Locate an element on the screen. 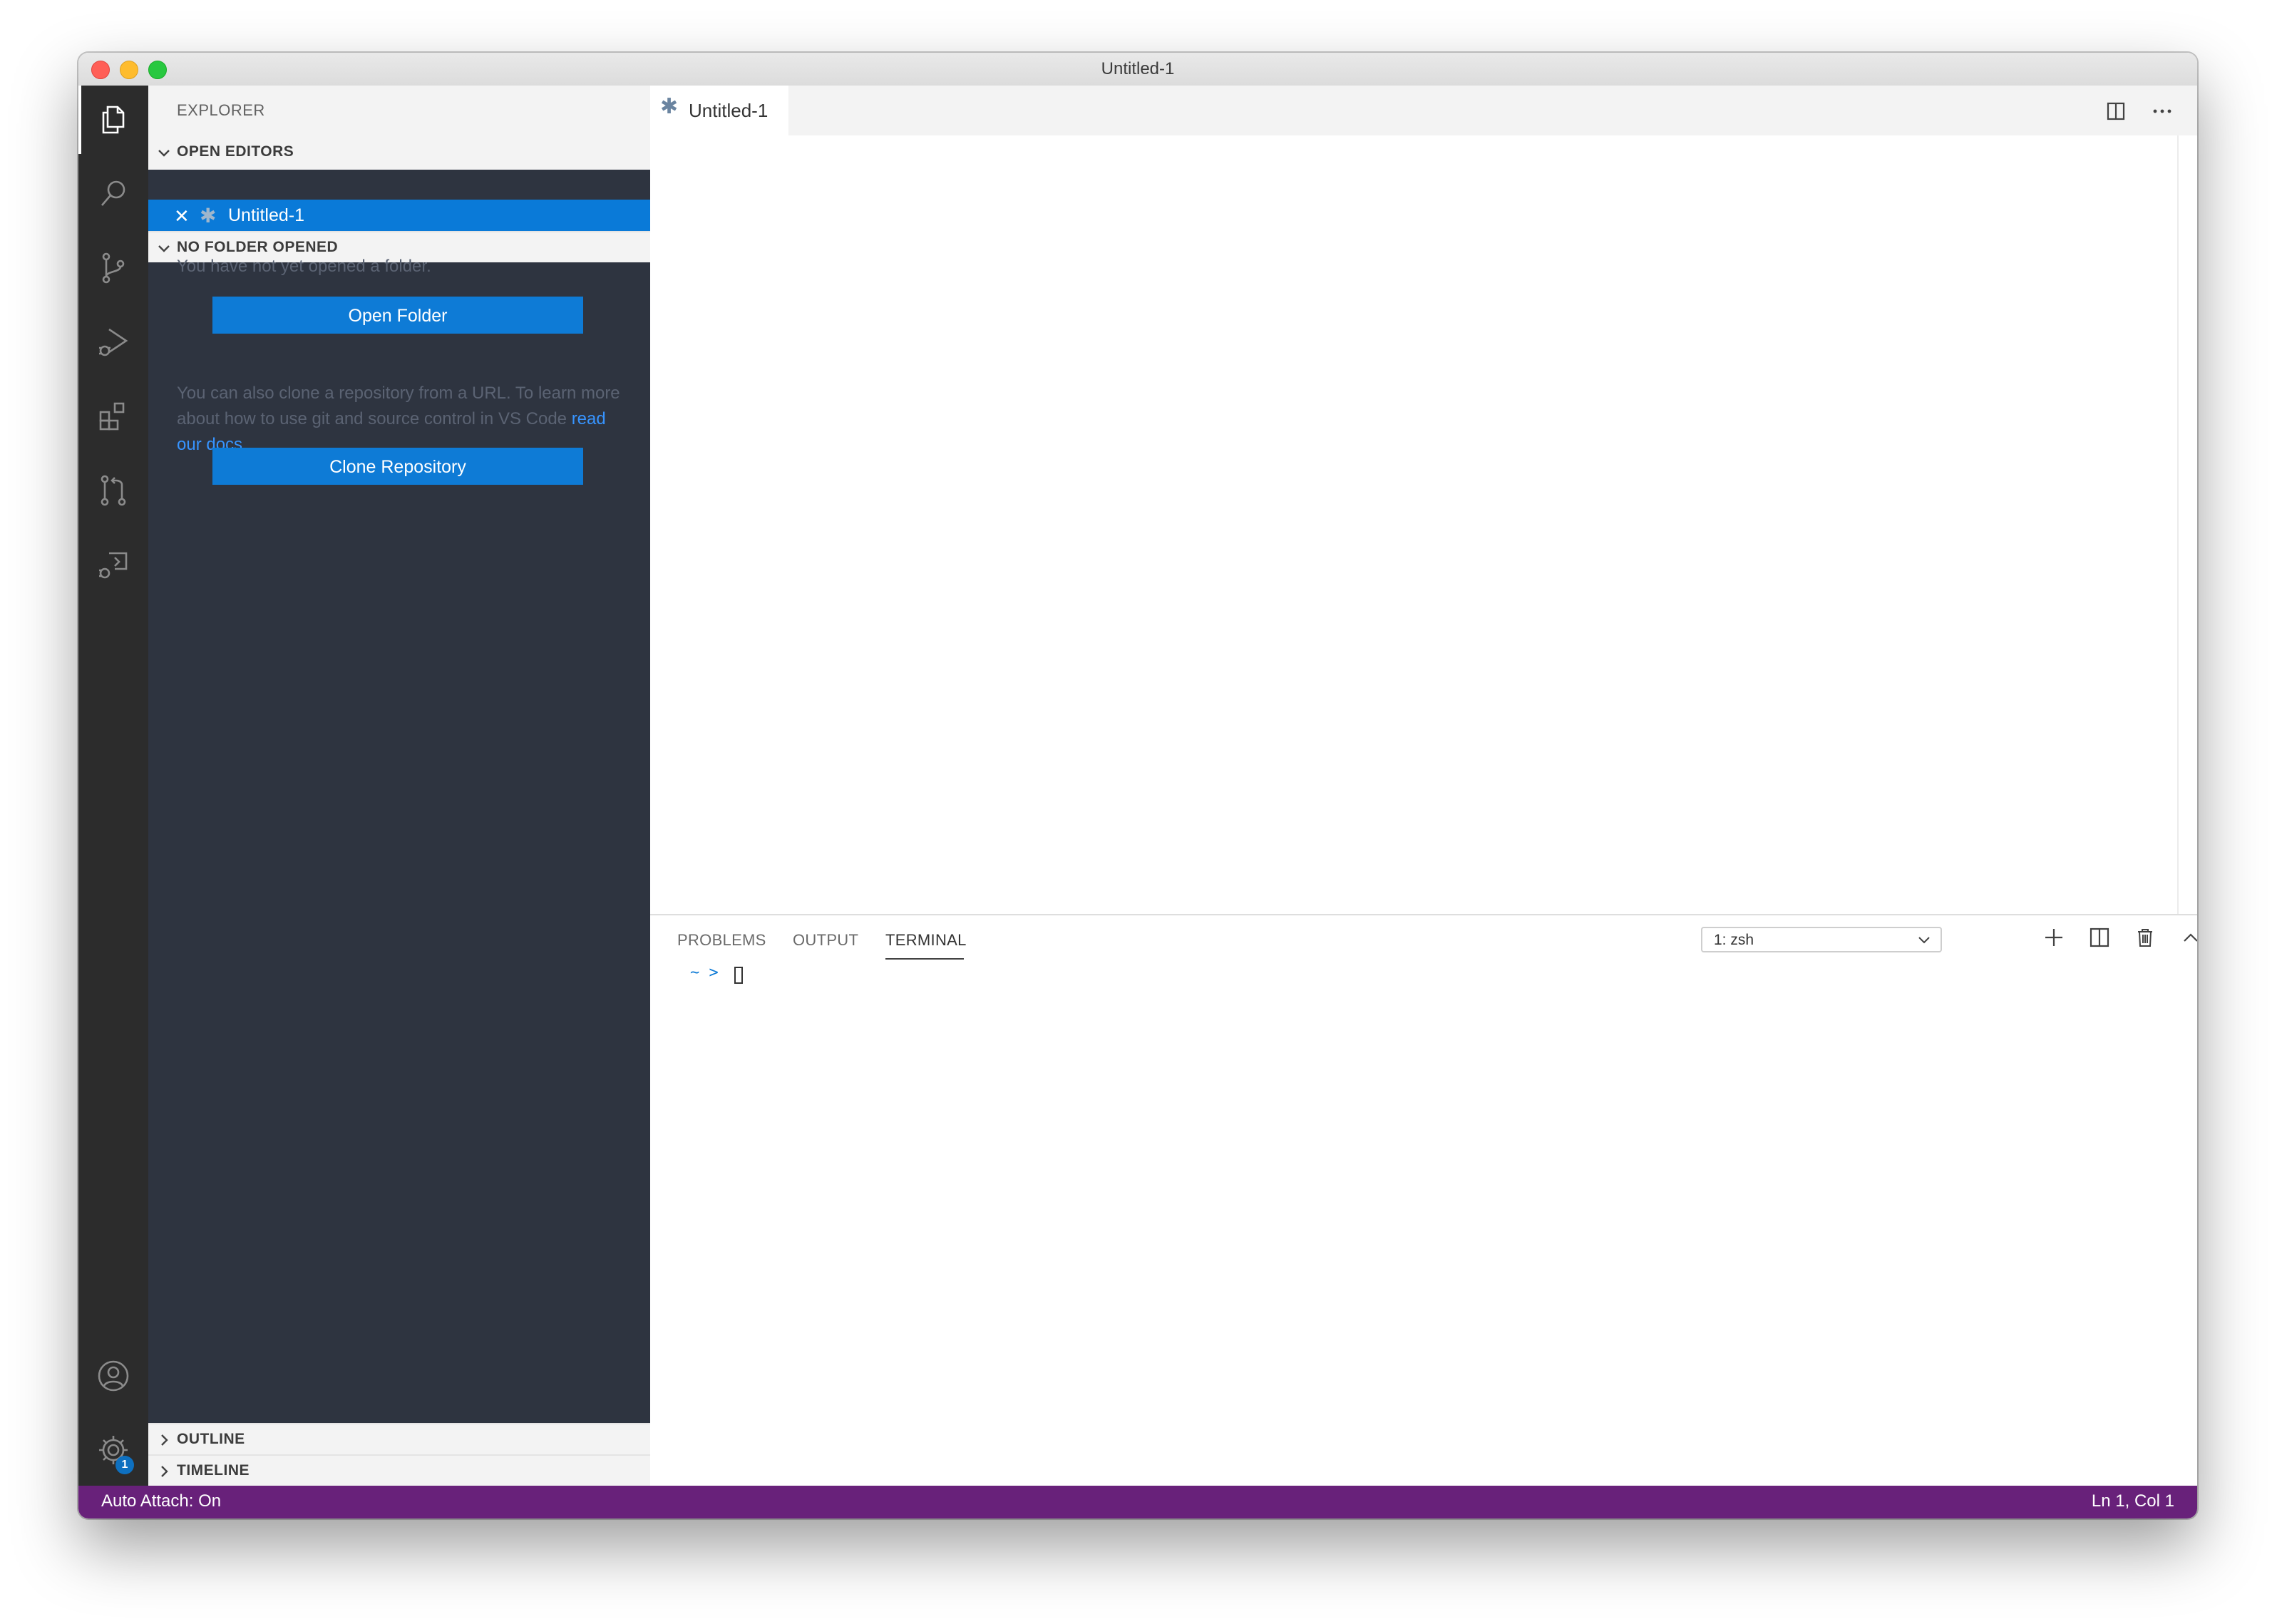 The height and width of the screenshot is (1624, 2277). open-editors-section-header: OPEN EDITORS is located at coordinates (399, 153).